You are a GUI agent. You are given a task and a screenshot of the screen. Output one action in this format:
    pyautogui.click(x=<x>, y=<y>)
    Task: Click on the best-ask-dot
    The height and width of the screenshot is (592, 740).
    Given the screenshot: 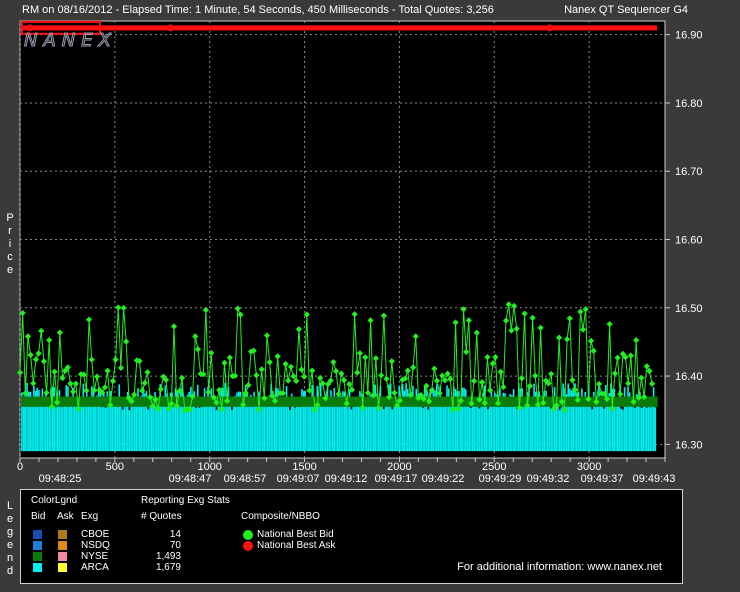 What is the action you would take?
    pyautogui.click(x=248, y=546)
    